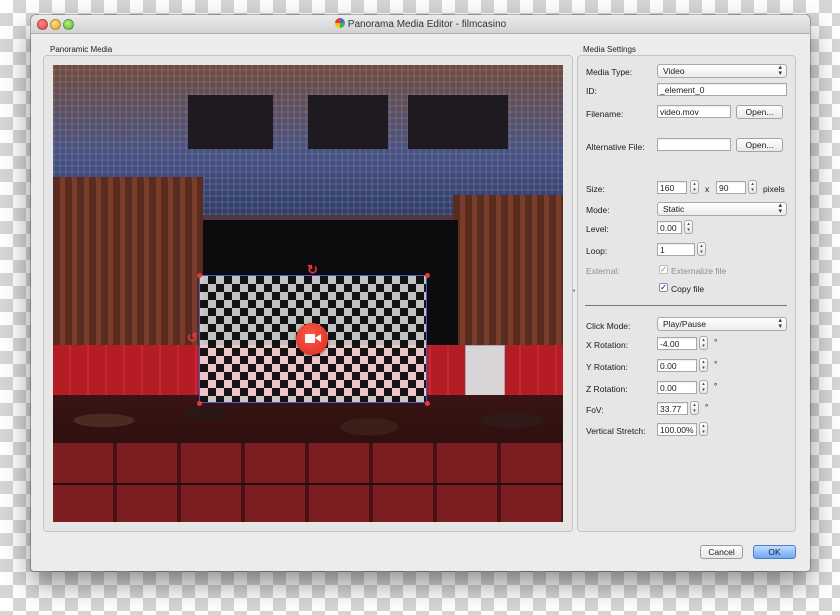 The image size is (840, 615). What do you see at coordinates (607, 345) in the screenshot?
I see `x-rotation-label: X Rotation:` at bounding box center [607, 345].